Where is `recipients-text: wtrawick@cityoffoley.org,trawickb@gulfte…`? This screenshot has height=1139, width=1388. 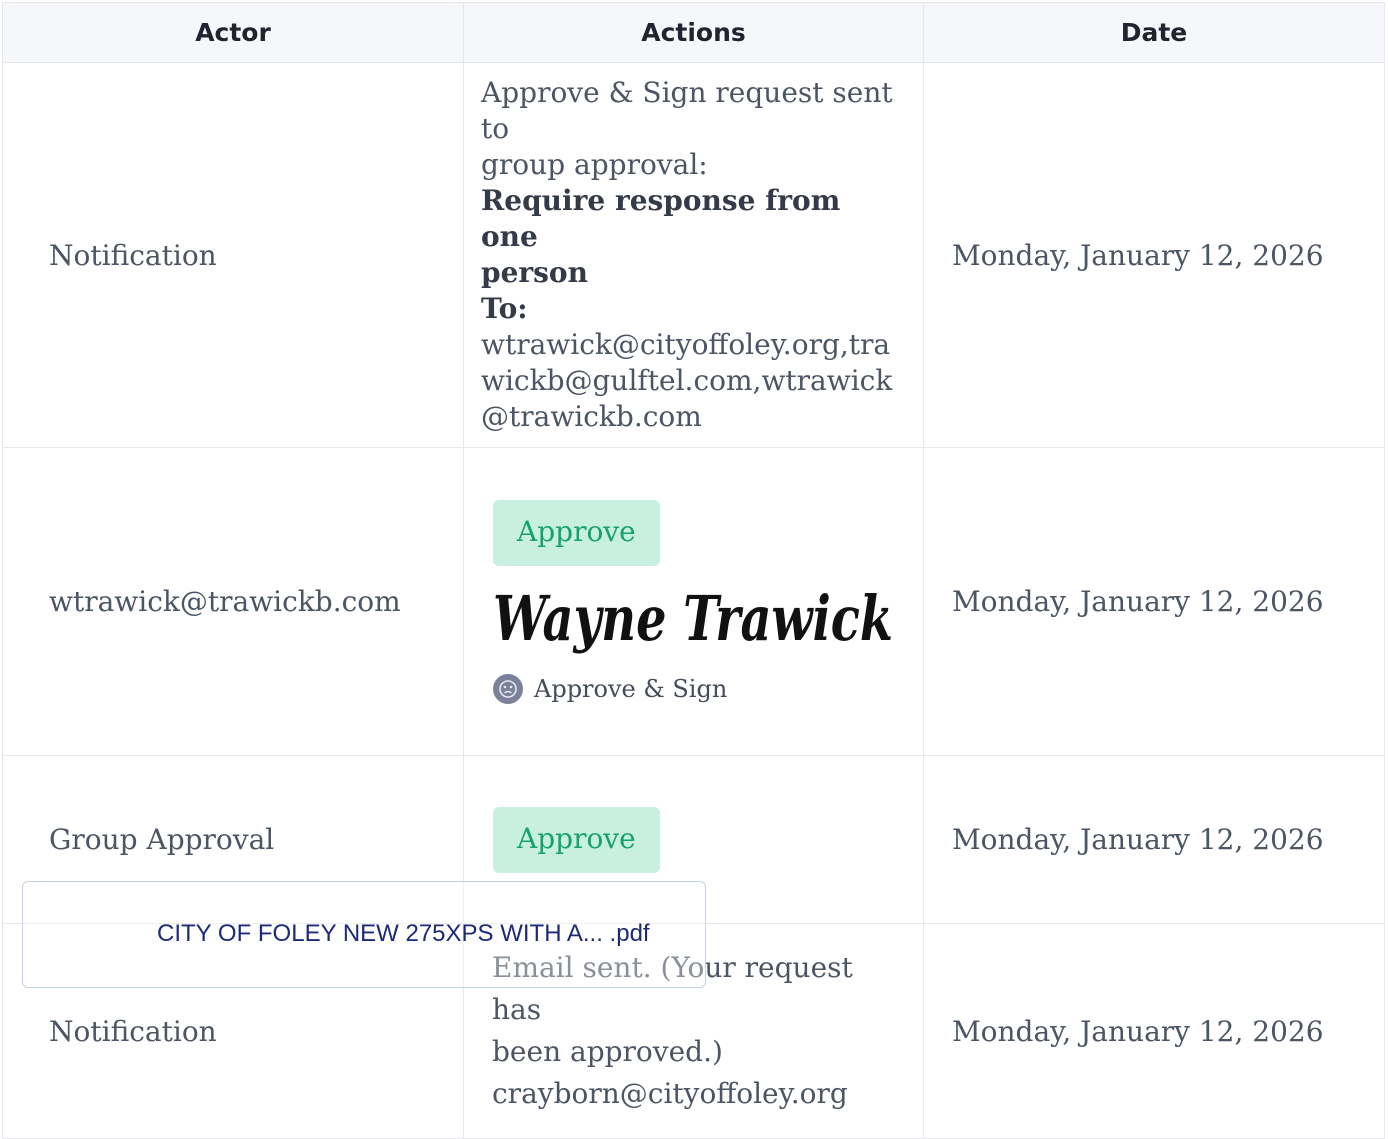
recipients-text: wtrawick@cityoffoley.org,trawickb@gulfte… is located at coordinates (687, 380).